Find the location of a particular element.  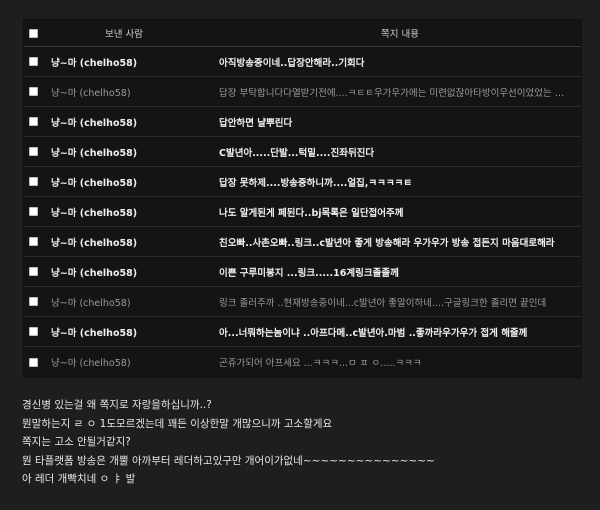

header-sender: 보낸 사람 is located at coordinates (124, 34).